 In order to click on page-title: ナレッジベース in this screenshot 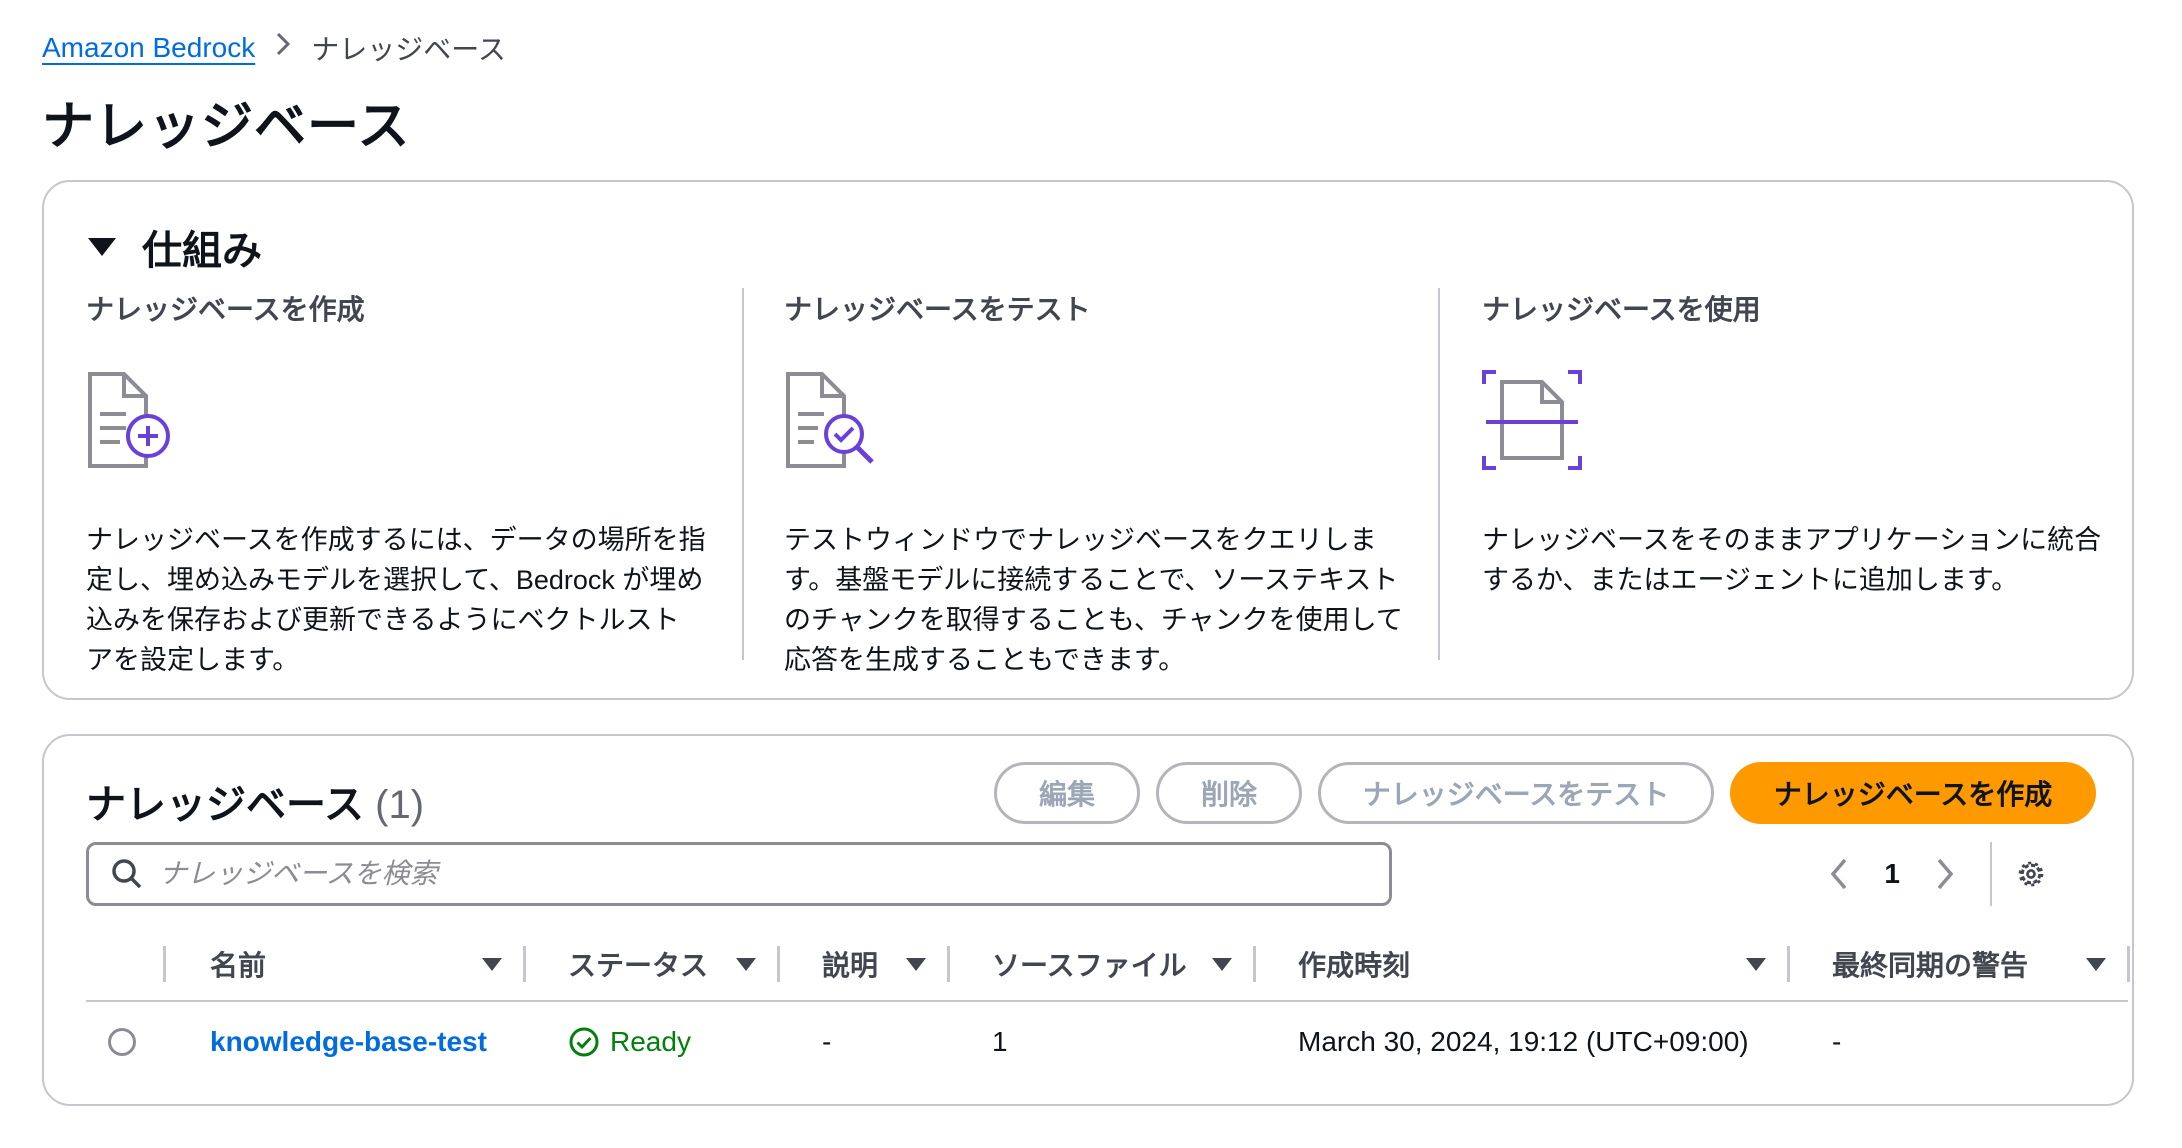, I will do `click(226, 127)`.